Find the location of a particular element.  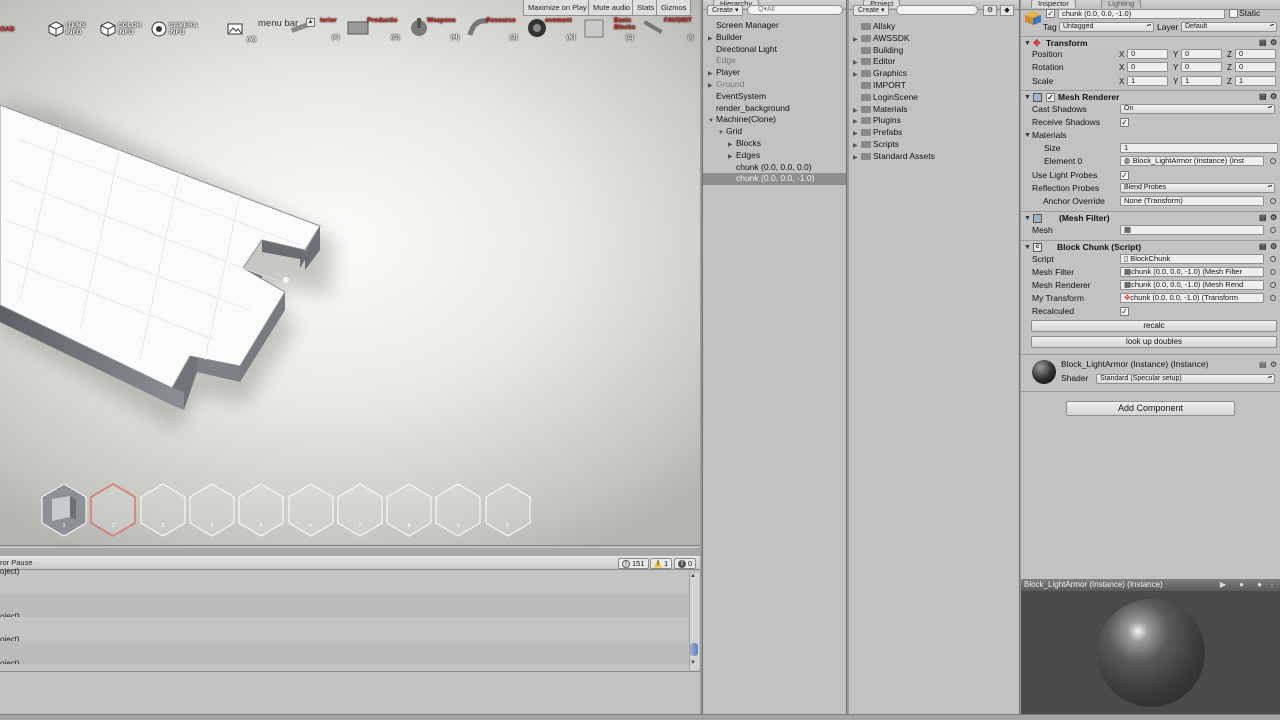

items-info-button: ITEMS INFO is located at coordinates (68, 29).